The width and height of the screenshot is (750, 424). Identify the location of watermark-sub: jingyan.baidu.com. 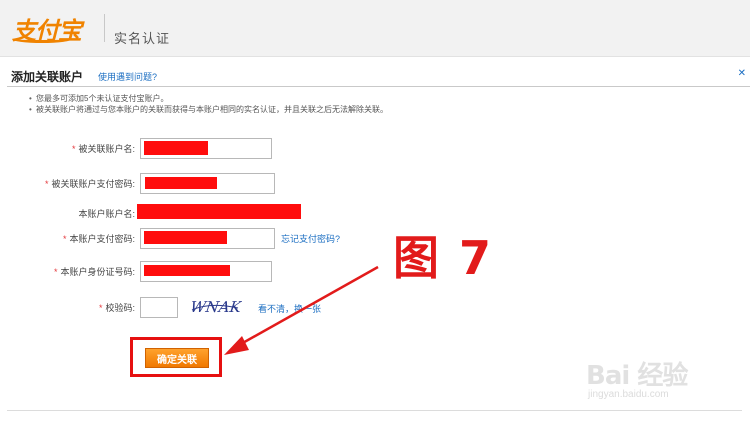
(628, 394).